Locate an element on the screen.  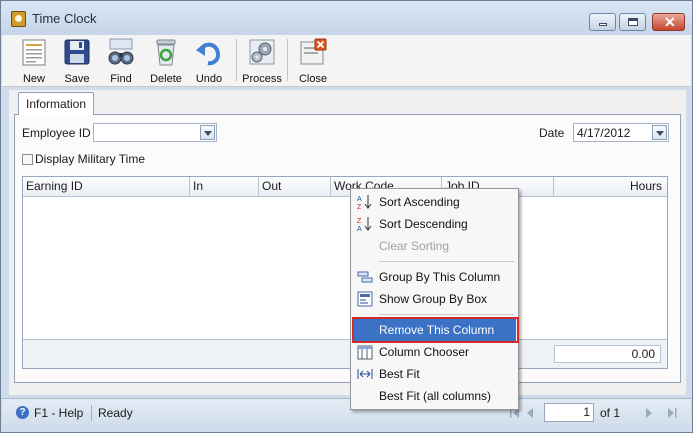
maximize-icon is located at coordinates (633, 22).